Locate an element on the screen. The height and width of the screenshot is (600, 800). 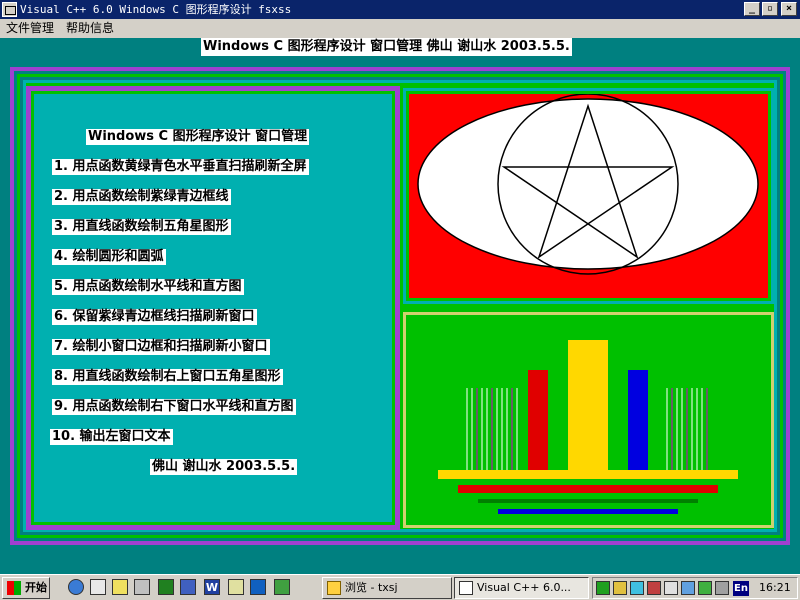
computer-icon is located at coordinates (142, 587).